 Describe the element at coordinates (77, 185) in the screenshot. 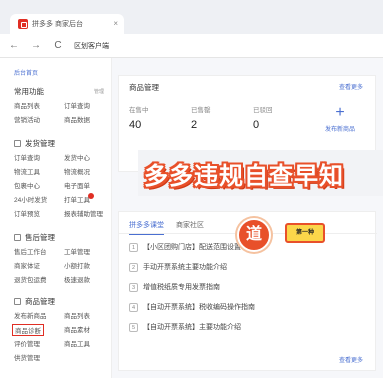

I see `sidebar-item: 电子面单` at that location.